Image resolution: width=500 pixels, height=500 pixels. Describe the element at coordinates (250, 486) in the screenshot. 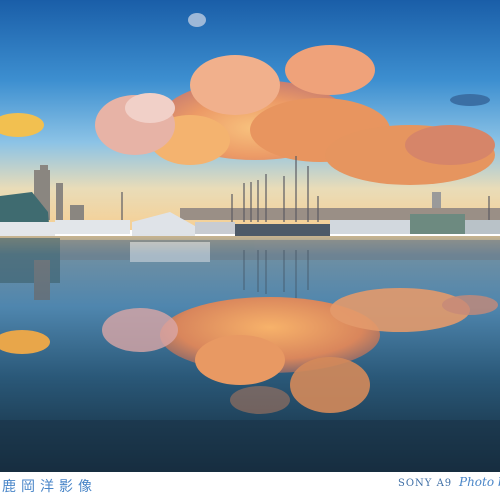

I see `caption-bar: 鹿岡洋影像 SONY A9 Photo b` at that location.